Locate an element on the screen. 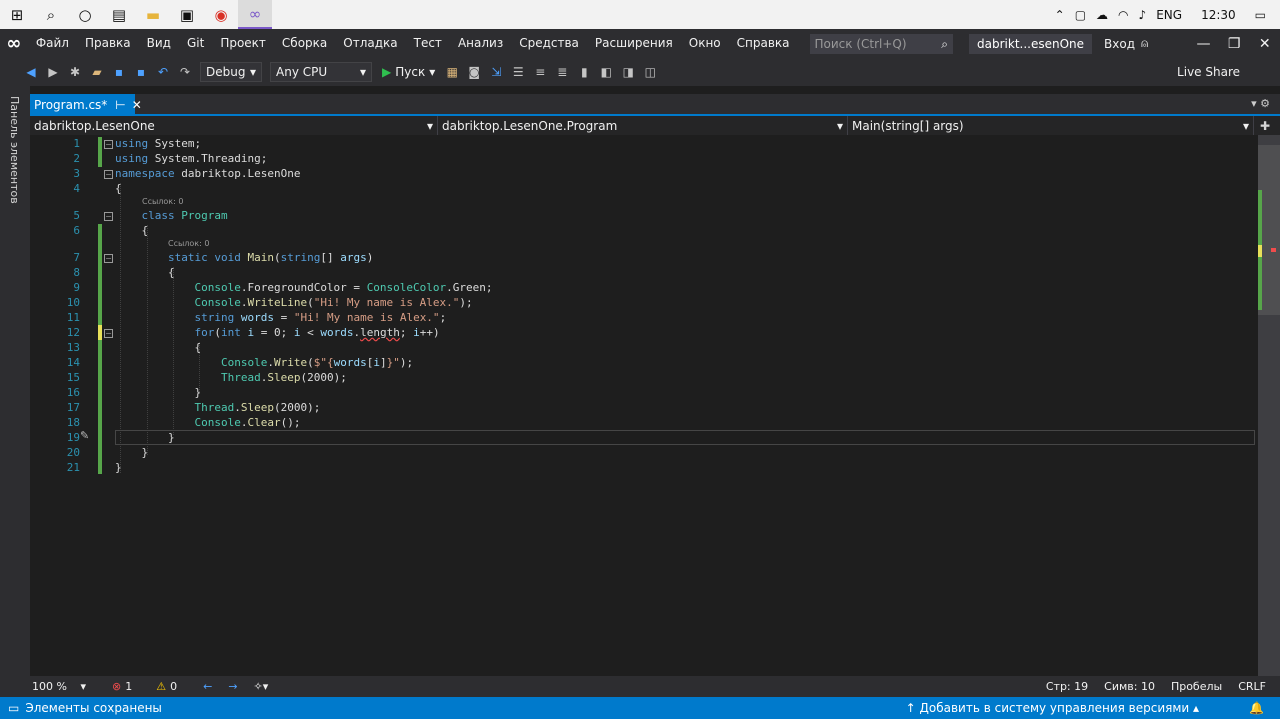 The width and height of the screenshot is (1280, 719). restore-icon: ❐ is located at coordinates (1234, 44).